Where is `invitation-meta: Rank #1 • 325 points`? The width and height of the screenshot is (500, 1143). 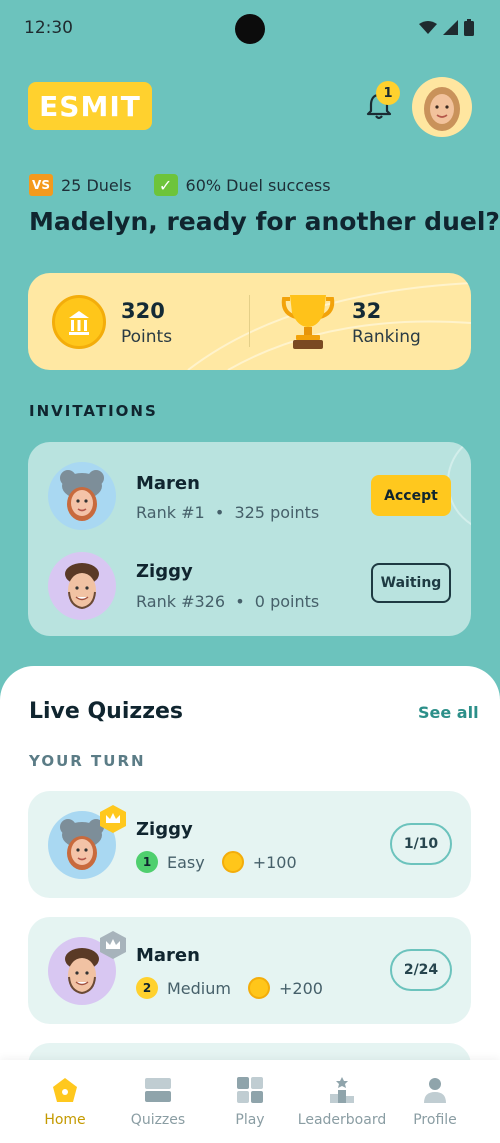
invitation-meta: Rank #1 • 325 points is located at coordinates (228, 512).